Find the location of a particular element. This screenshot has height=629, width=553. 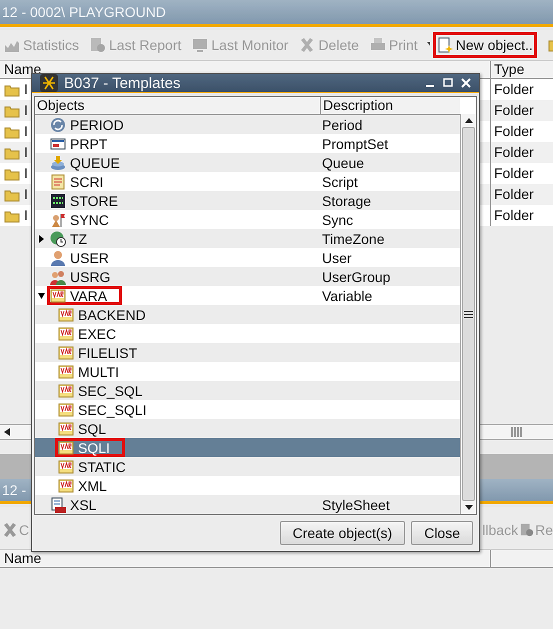

tree-row: TZ TimeZone is located at coordinates (247, 238).